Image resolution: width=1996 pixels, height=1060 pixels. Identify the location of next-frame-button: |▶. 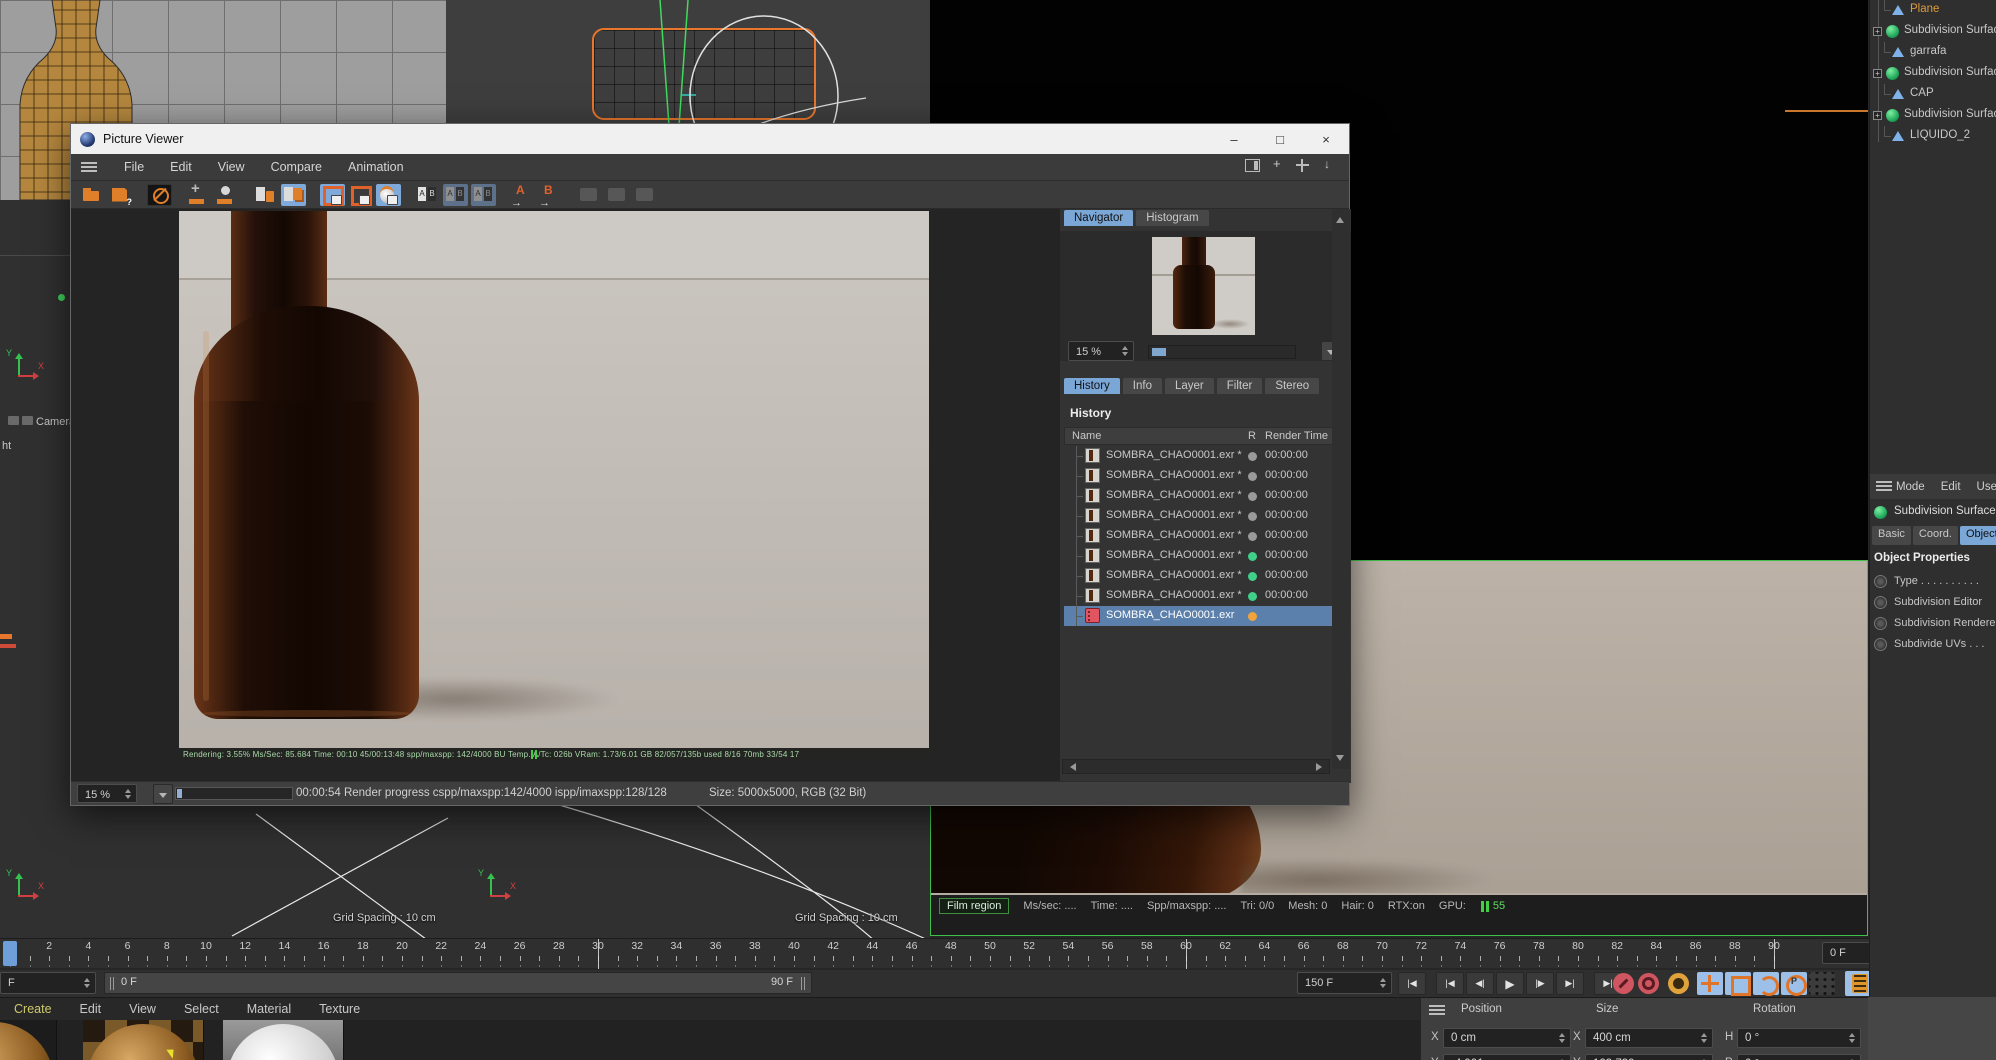
(1540, 983).